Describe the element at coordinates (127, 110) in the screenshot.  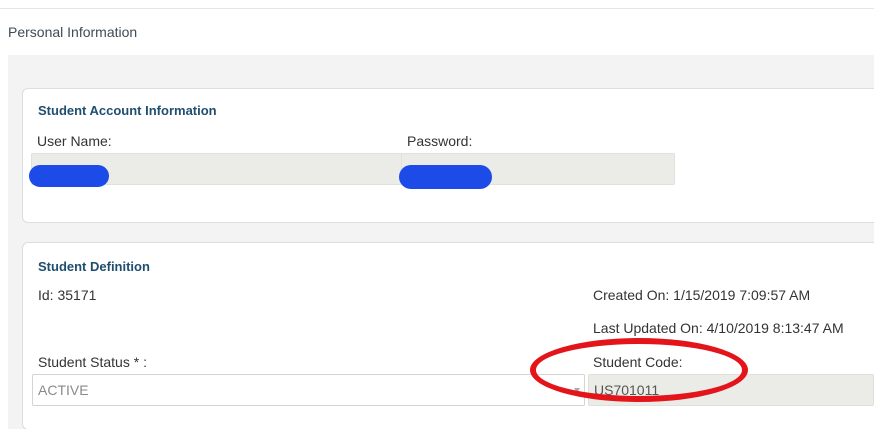
I see `student-account-heading: Student Account Information` at that location.